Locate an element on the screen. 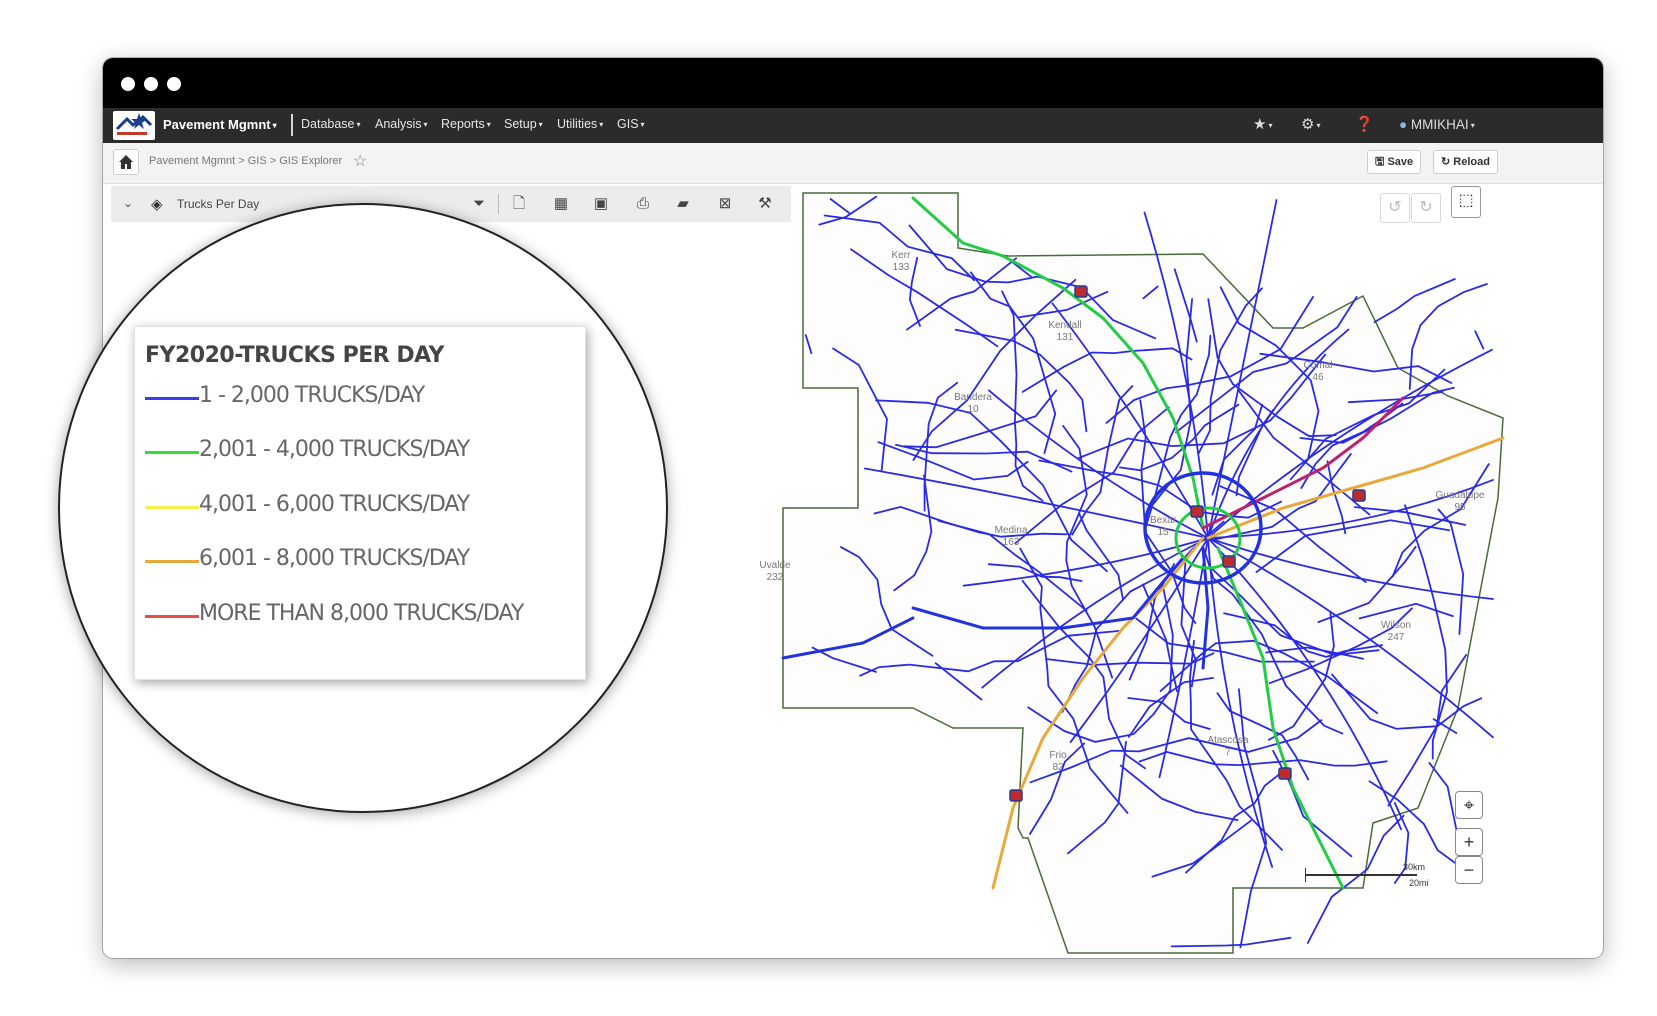 This screenshot has width=1657, height=1016. gear-icon: ⚙ is located at coordinates (1308, 124).